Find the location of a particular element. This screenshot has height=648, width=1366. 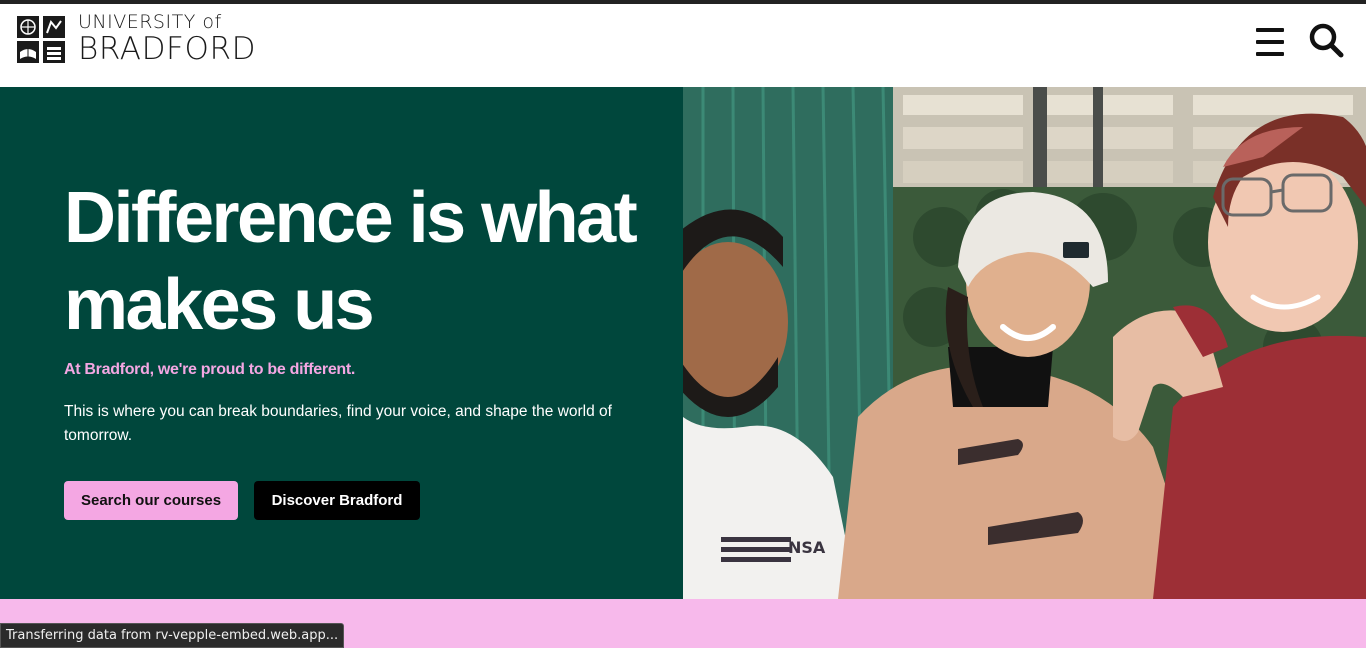

hero-title: Difference is what makes us is located at coordinates (351, 261).